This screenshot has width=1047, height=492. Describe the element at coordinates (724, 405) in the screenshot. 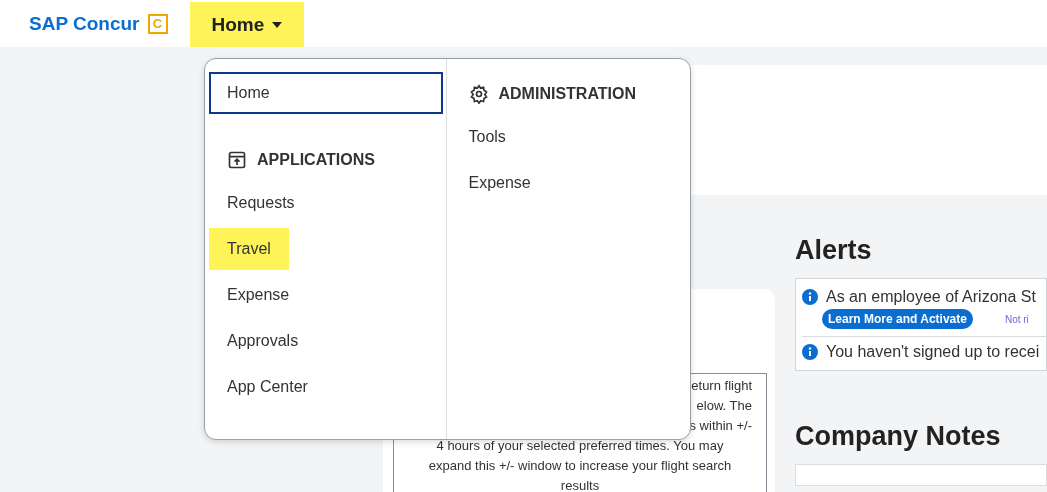

I see `note-text: elow. The` at that location.